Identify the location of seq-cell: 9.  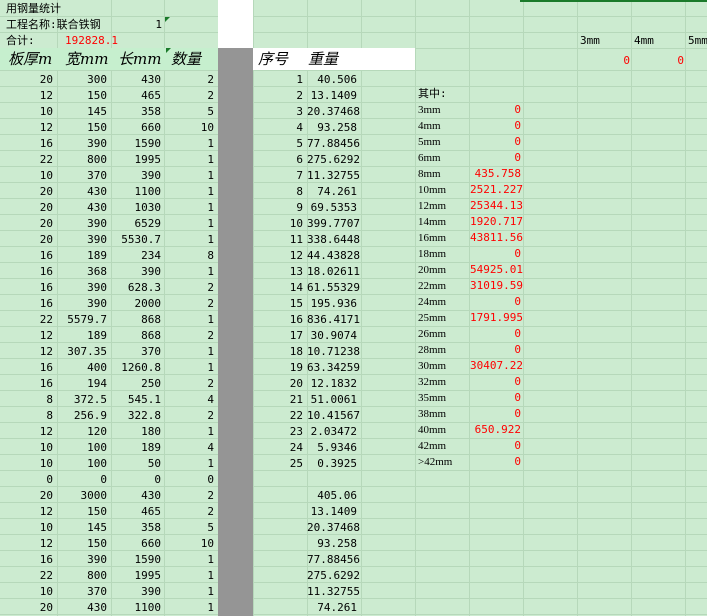
(278, 208).